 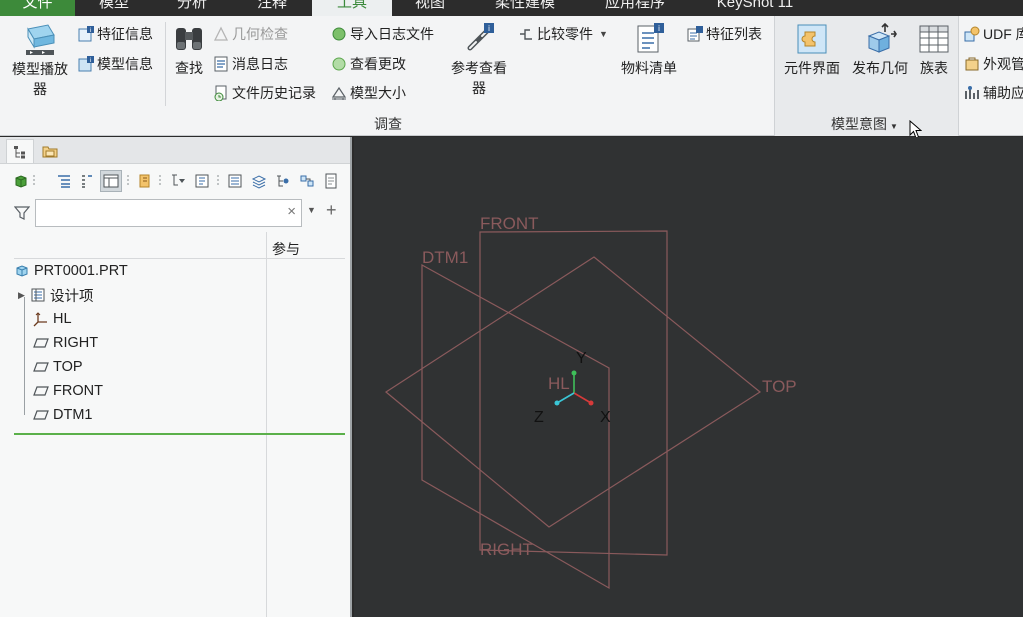 I want to click on highlight-button, so click(x=145, y=181).